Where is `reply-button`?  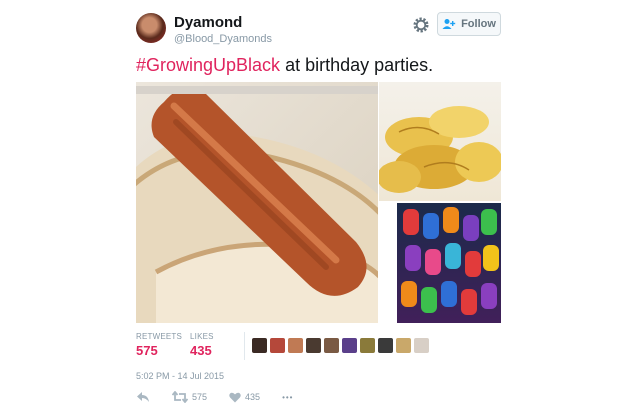 reply-button is located at coordinates (143, 397).